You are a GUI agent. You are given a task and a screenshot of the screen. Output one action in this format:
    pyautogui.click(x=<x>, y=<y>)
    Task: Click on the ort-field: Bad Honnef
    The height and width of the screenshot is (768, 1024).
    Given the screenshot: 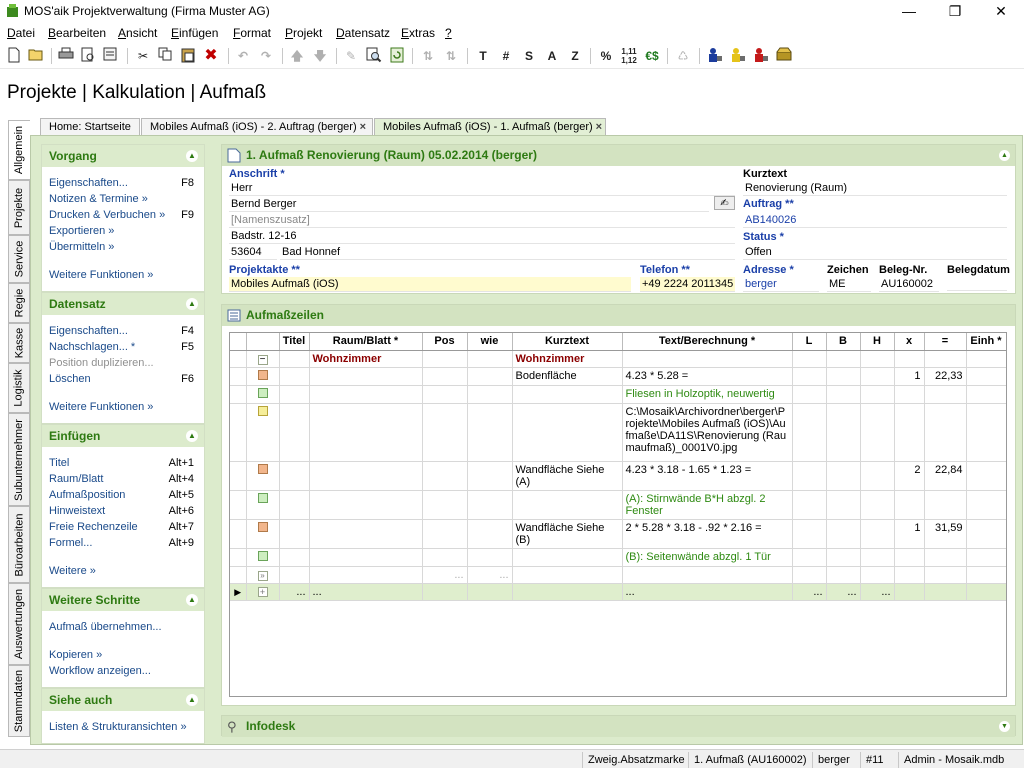 What is the action you would take?
    pyautogui.click(x=507, y=252)
    